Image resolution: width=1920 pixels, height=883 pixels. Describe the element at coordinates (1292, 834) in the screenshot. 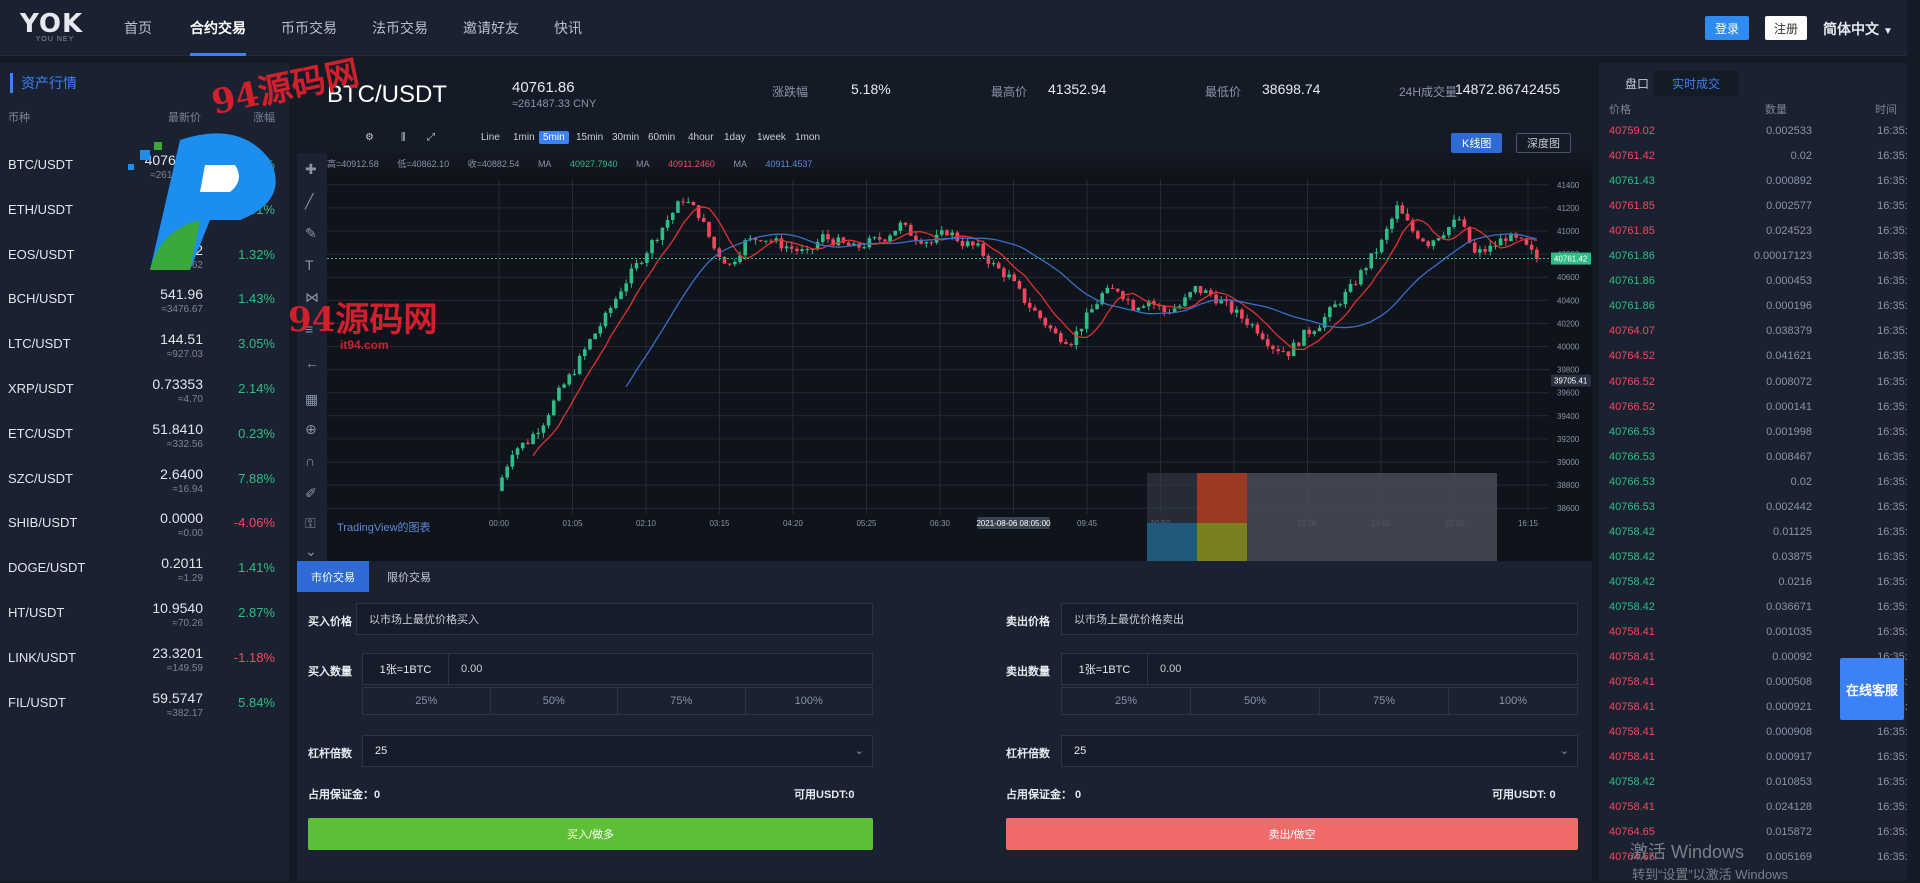

I see `sell-short-button: 卖出/做空` at that location.